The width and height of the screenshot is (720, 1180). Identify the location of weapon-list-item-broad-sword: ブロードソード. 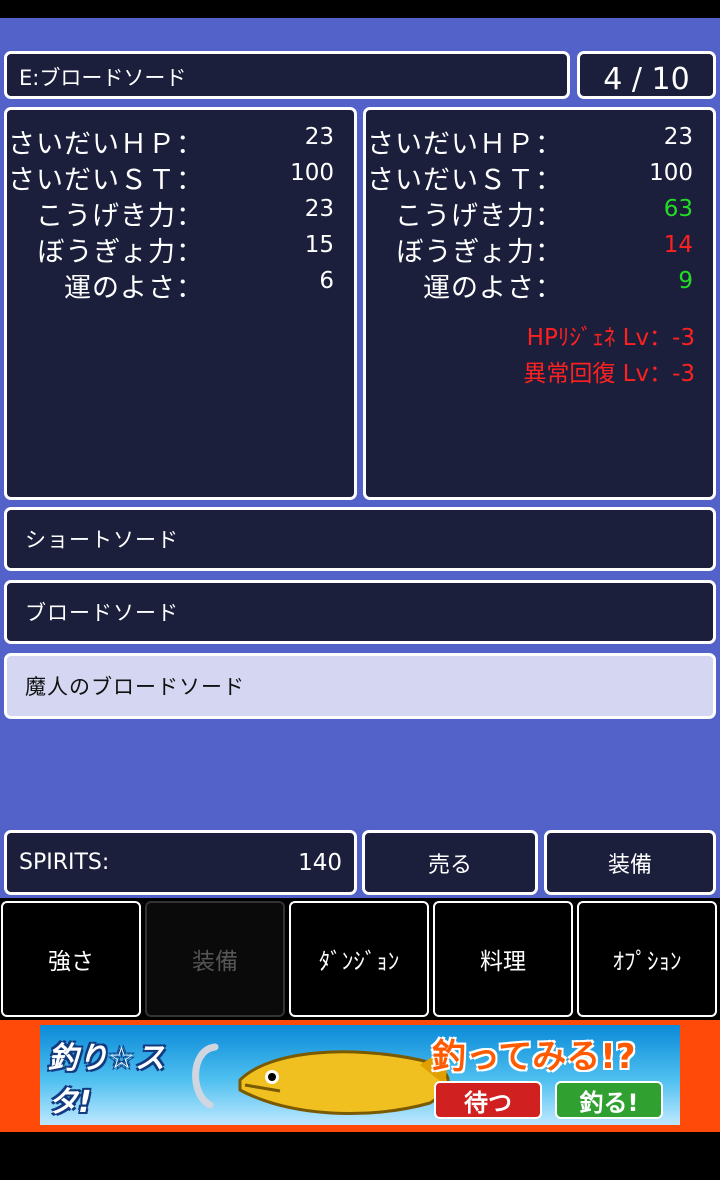
(360, 612).